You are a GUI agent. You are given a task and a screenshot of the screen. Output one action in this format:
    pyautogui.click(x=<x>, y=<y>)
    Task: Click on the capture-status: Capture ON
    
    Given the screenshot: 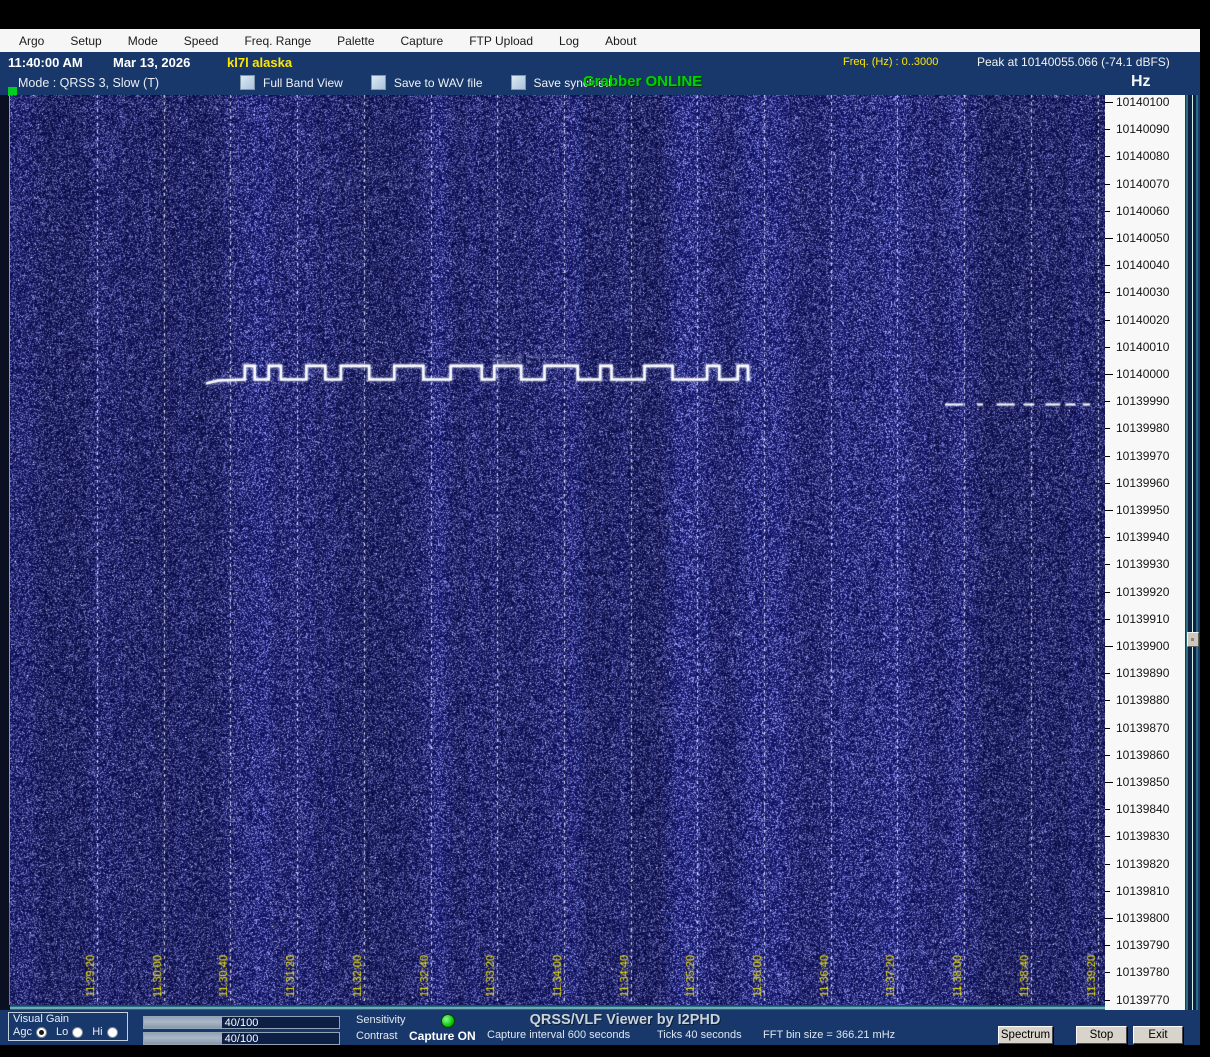 What is the action you would take?
    pyautogui.click(x=442, y=1036)
    